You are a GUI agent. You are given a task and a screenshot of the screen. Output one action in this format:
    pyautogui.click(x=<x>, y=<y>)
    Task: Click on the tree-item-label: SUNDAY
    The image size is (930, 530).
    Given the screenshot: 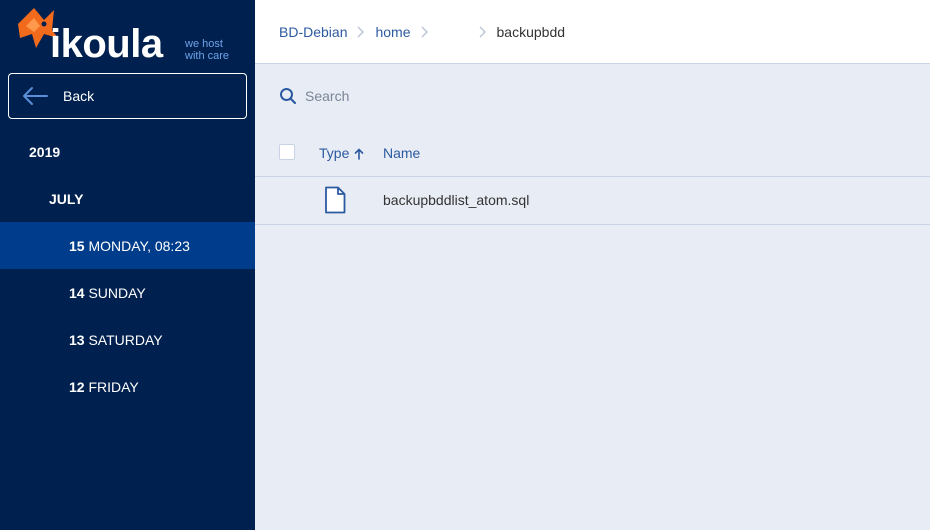 What is the action you would take?
    pyautogui.click(x=115, y=292)
    